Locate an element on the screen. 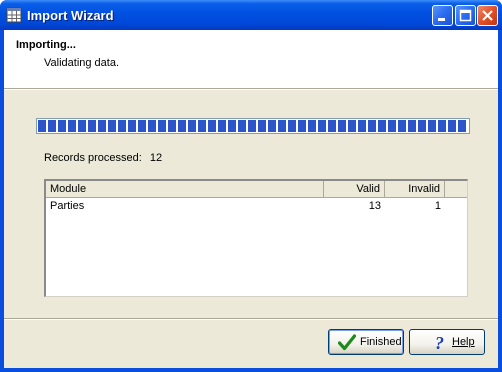  records-processed: Records processed: 12 is located at coordinates (103, 158).